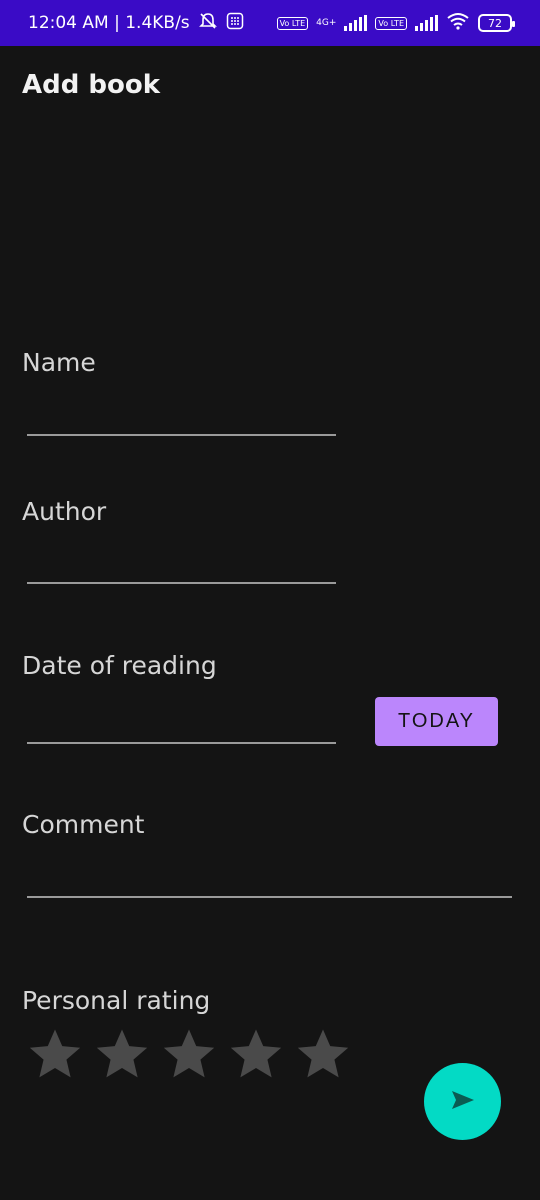 This screenshot has height=1200, width=540. What do you see at coordinates (83, 824) in the screenshot?
I see `comment-label: Comment` at bounding box center [83, 824].